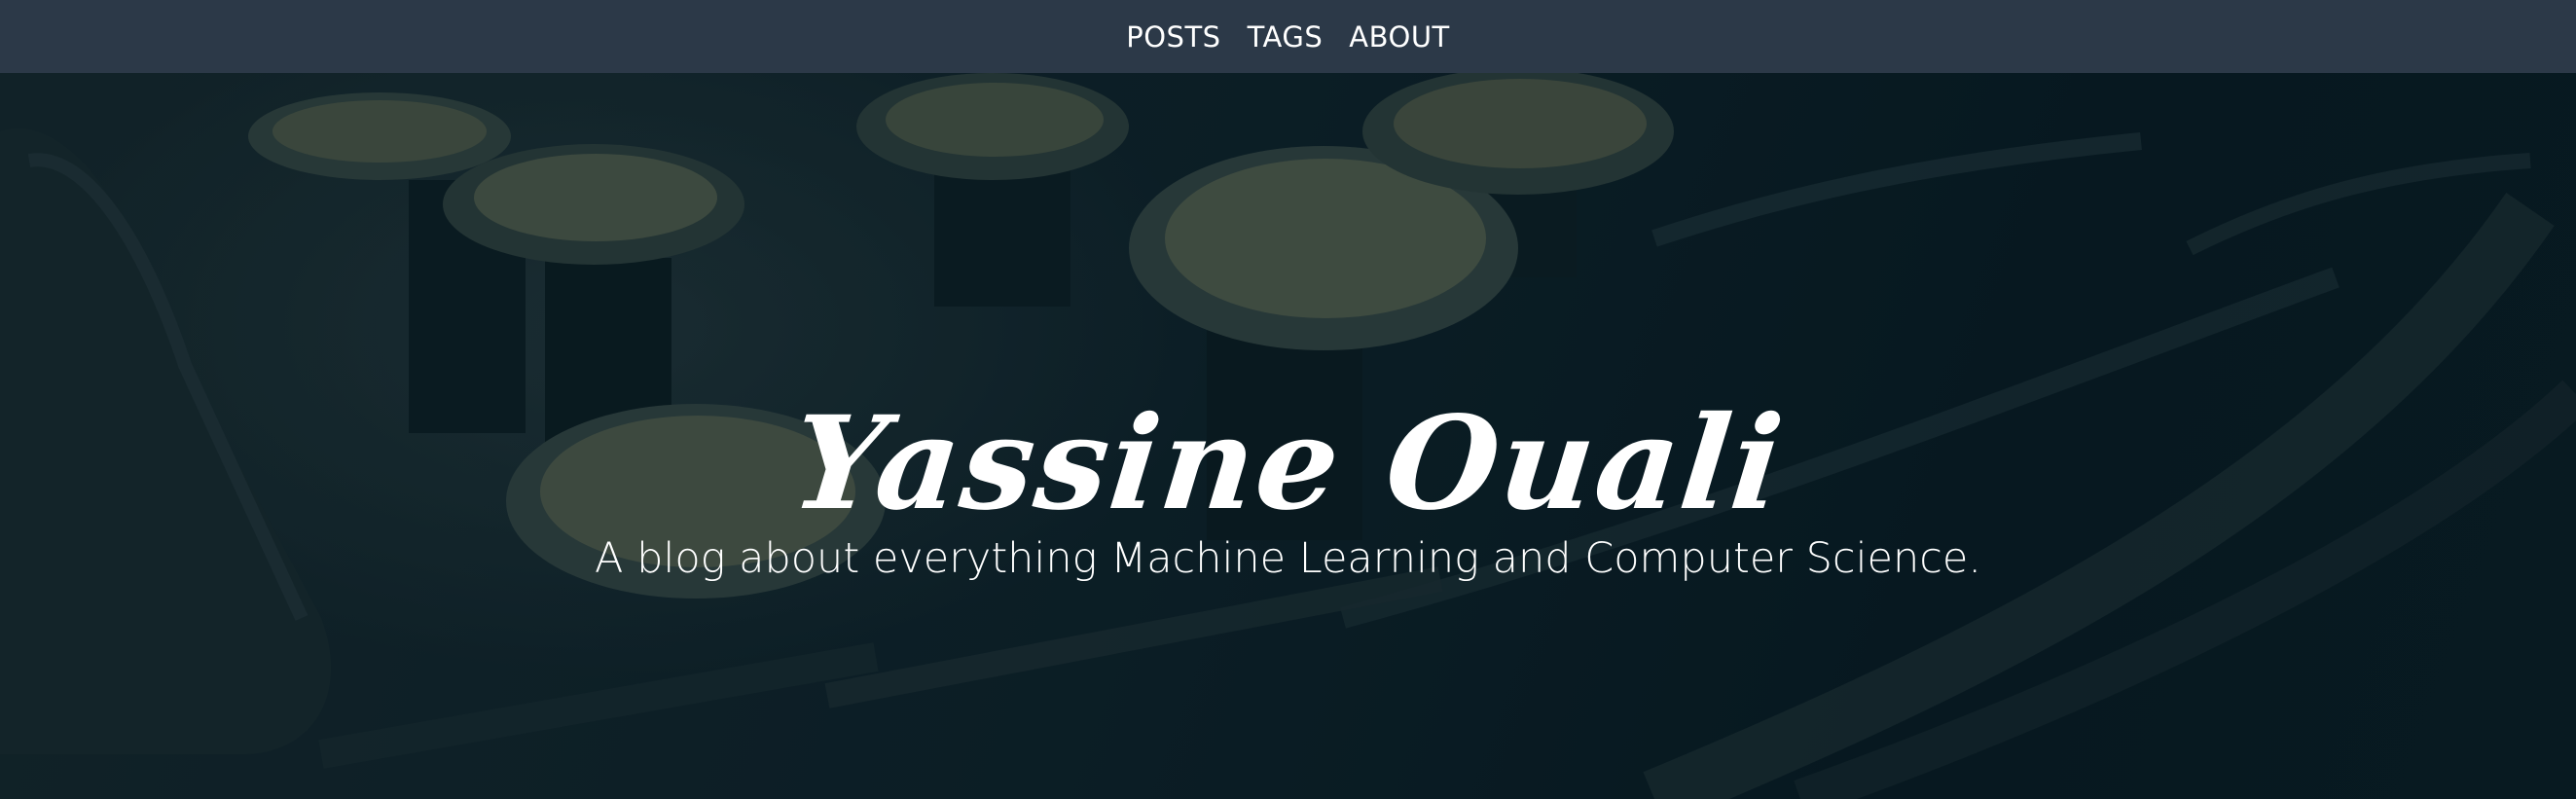 The image size is (2576, 799). What do you see at coordinates (1399, 37) in the screenshot?
I see `nav-item-about: ABOUT` at bounding box center [1399, 37].